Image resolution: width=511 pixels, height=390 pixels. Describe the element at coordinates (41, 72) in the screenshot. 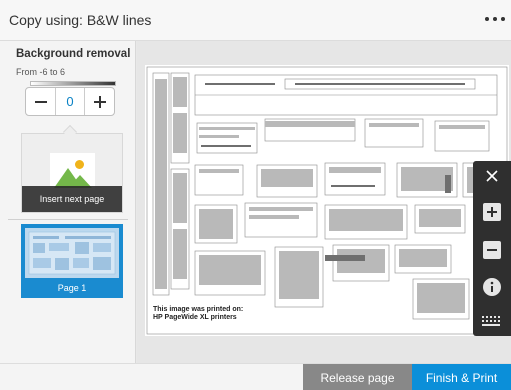

I see `background-removal-range: From -6 to 6` at that location.